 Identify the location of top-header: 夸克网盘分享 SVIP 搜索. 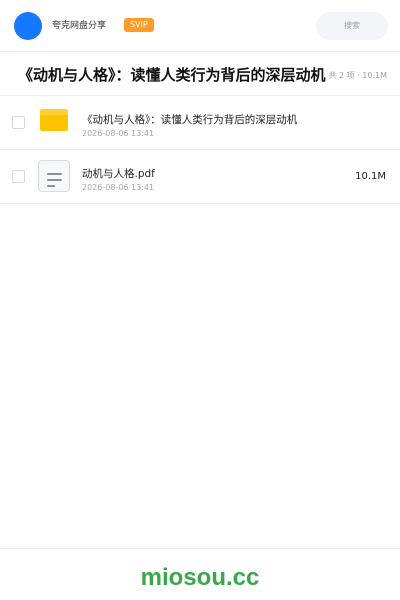
(200, 26).